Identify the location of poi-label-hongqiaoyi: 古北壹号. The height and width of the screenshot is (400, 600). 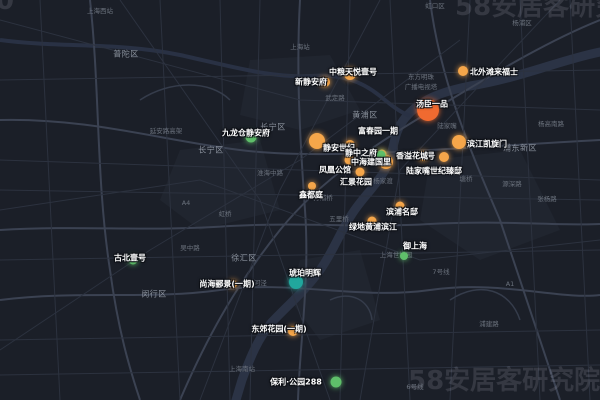
(130, 258).